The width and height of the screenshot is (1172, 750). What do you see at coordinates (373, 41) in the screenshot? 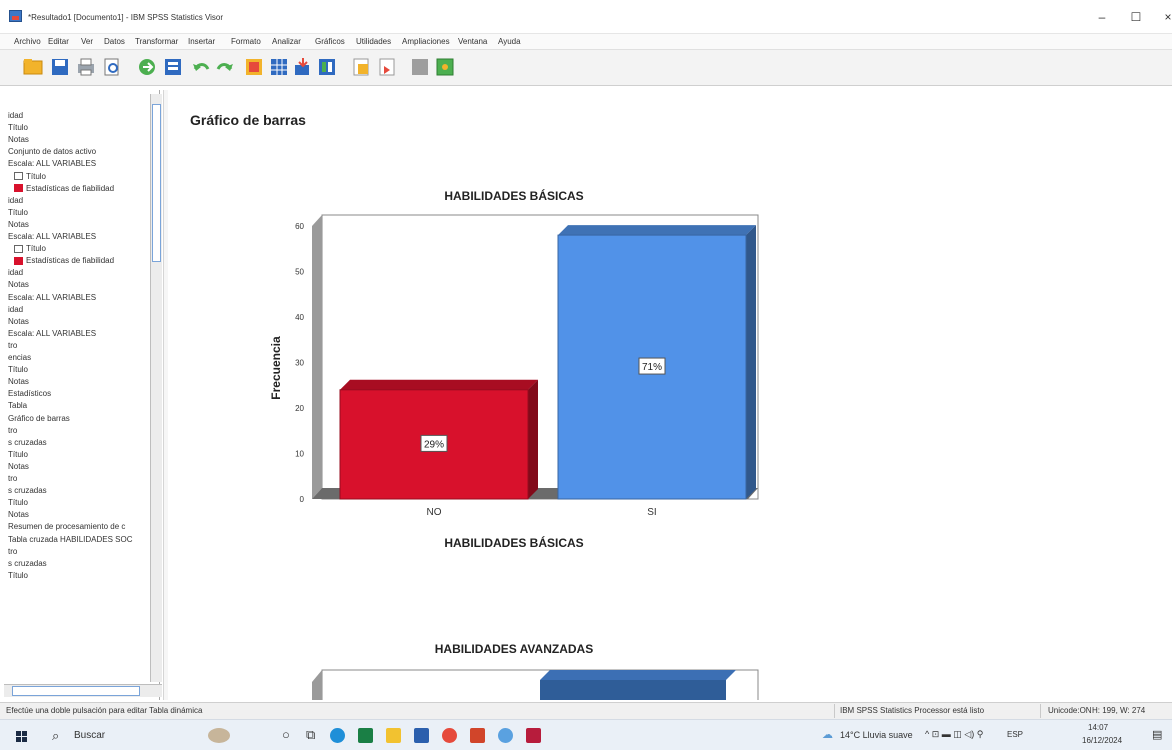
I see `menu-utilidades: Utilidades` at bounding box center [373, 41].